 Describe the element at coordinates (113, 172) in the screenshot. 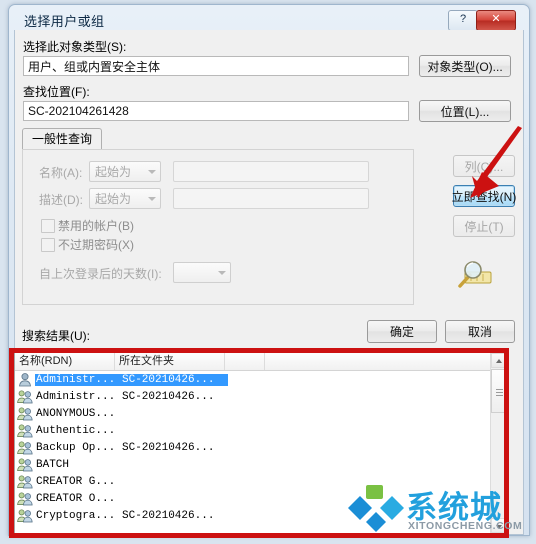

I see `name-condition-value: 起始为` at that location.